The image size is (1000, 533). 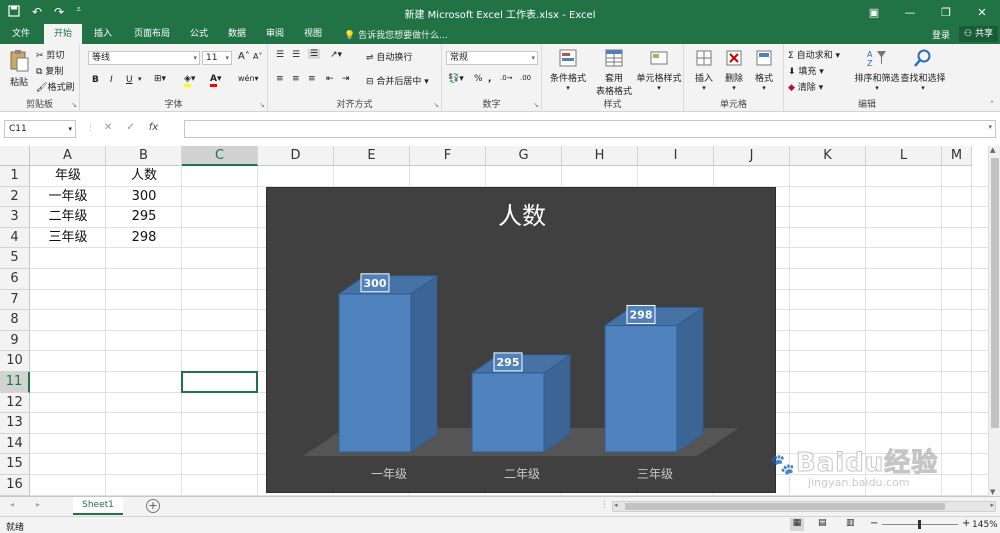 What do you see at coordinates (15, 279) in the screenshot?
I see `row-header-6: 6` at bounding box center [15, 279].